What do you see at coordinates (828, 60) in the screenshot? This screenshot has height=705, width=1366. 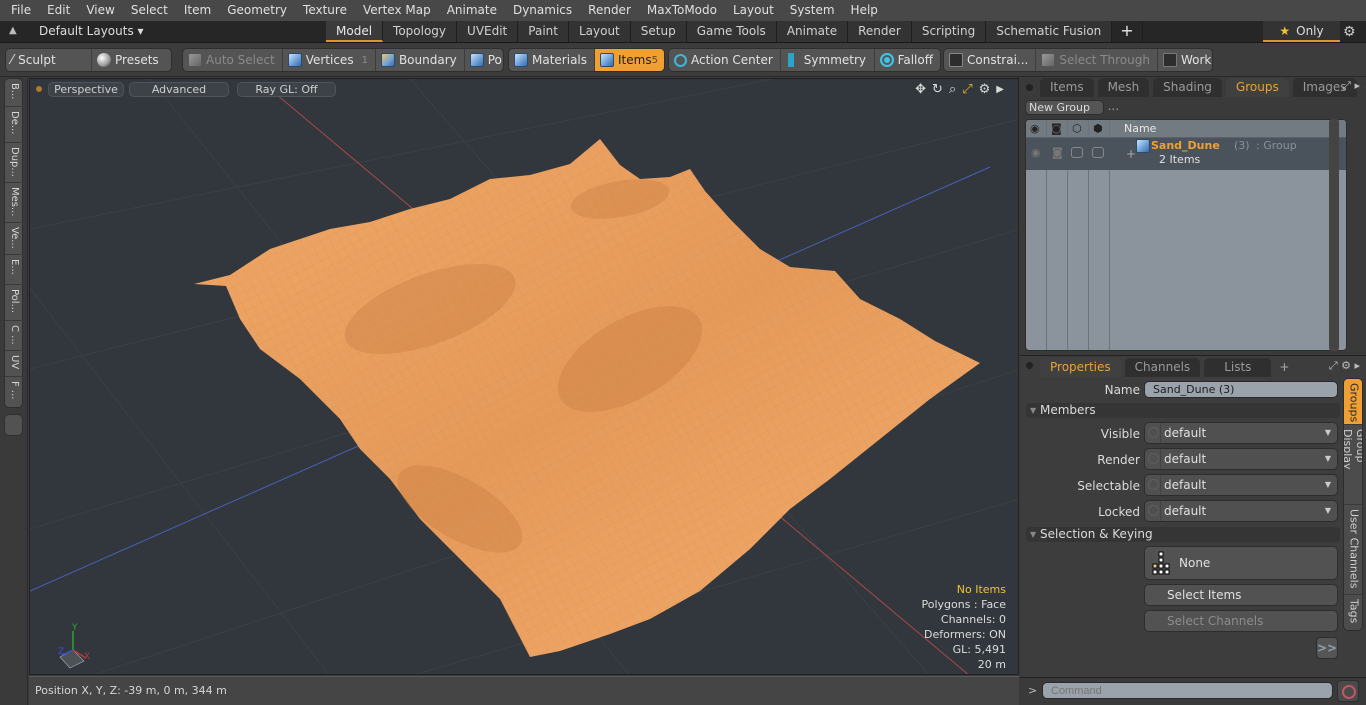 I see `symmetry-button: Symmetry` at bounding box center [828, 60].